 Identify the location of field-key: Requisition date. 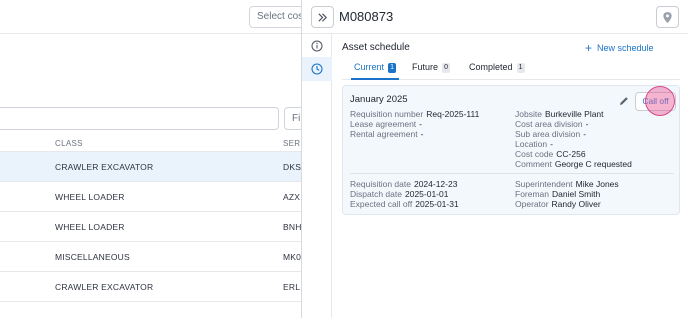
(380, 184).